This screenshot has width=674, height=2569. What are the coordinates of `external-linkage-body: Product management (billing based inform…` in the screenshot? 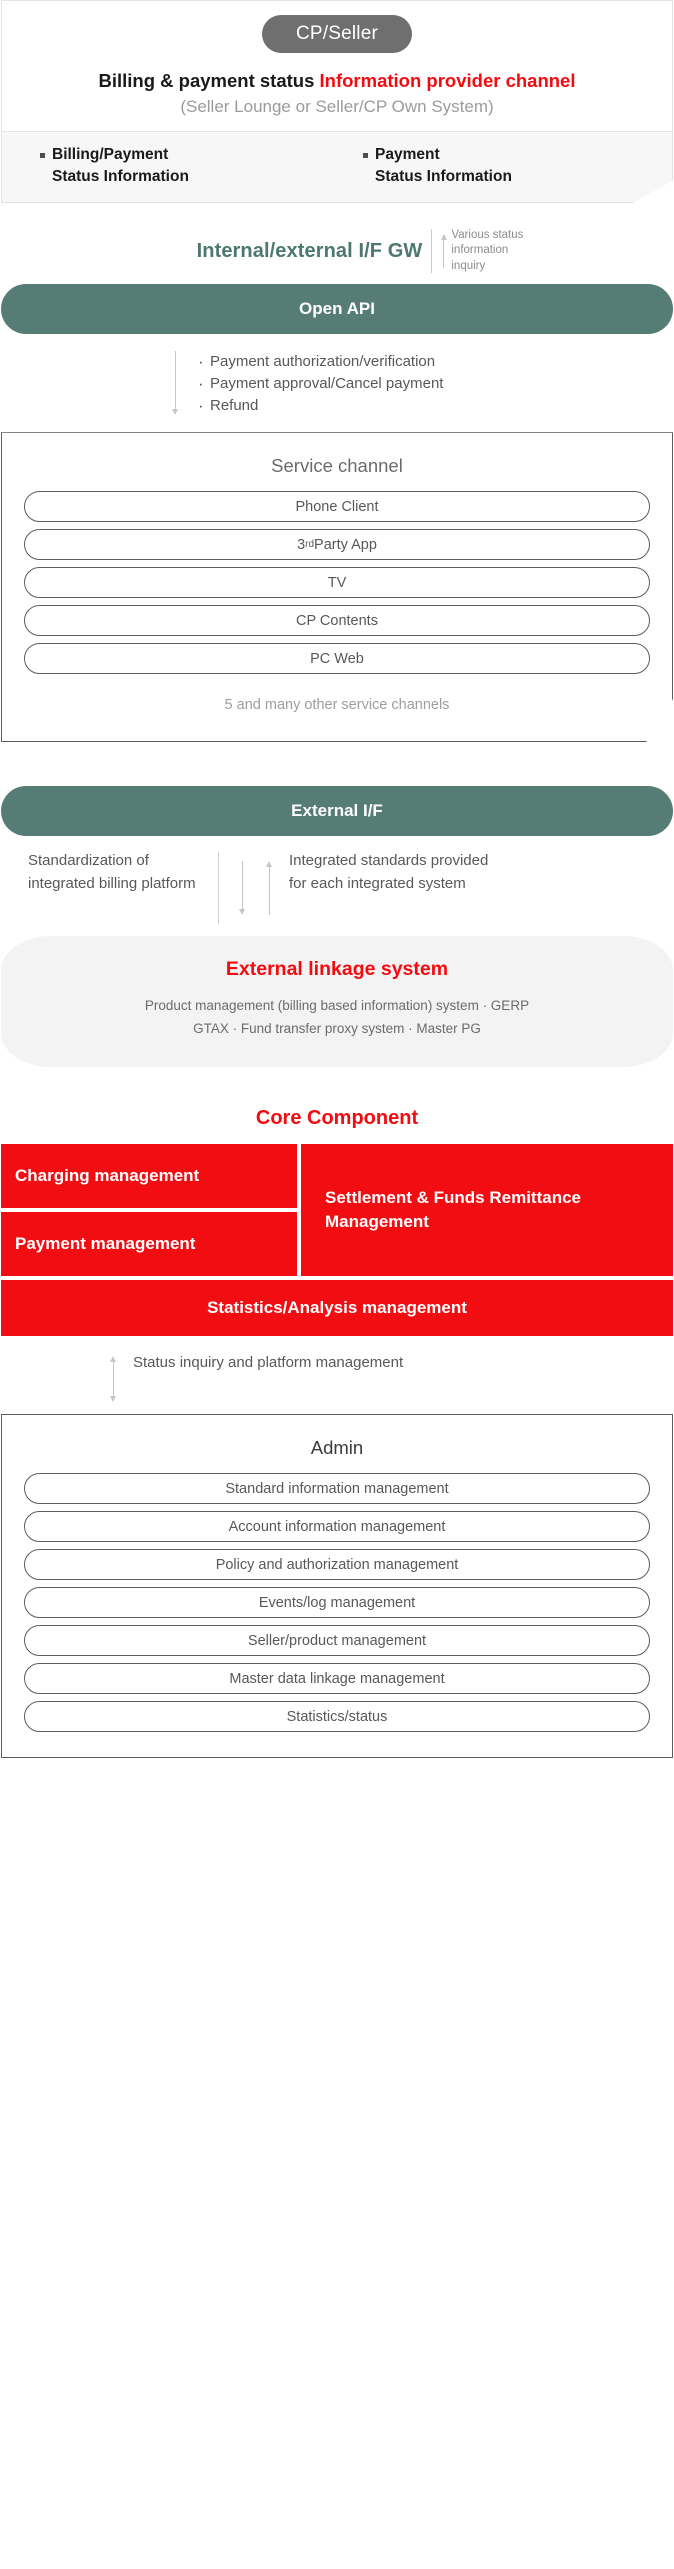 It's located at (337, 1018).